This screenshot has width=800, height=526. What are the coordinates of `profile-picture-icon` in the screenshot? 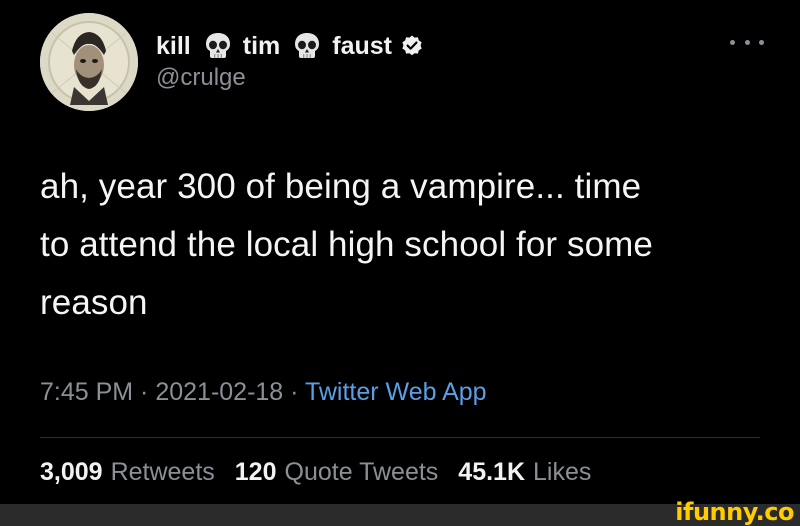 It's located at (89, 62).